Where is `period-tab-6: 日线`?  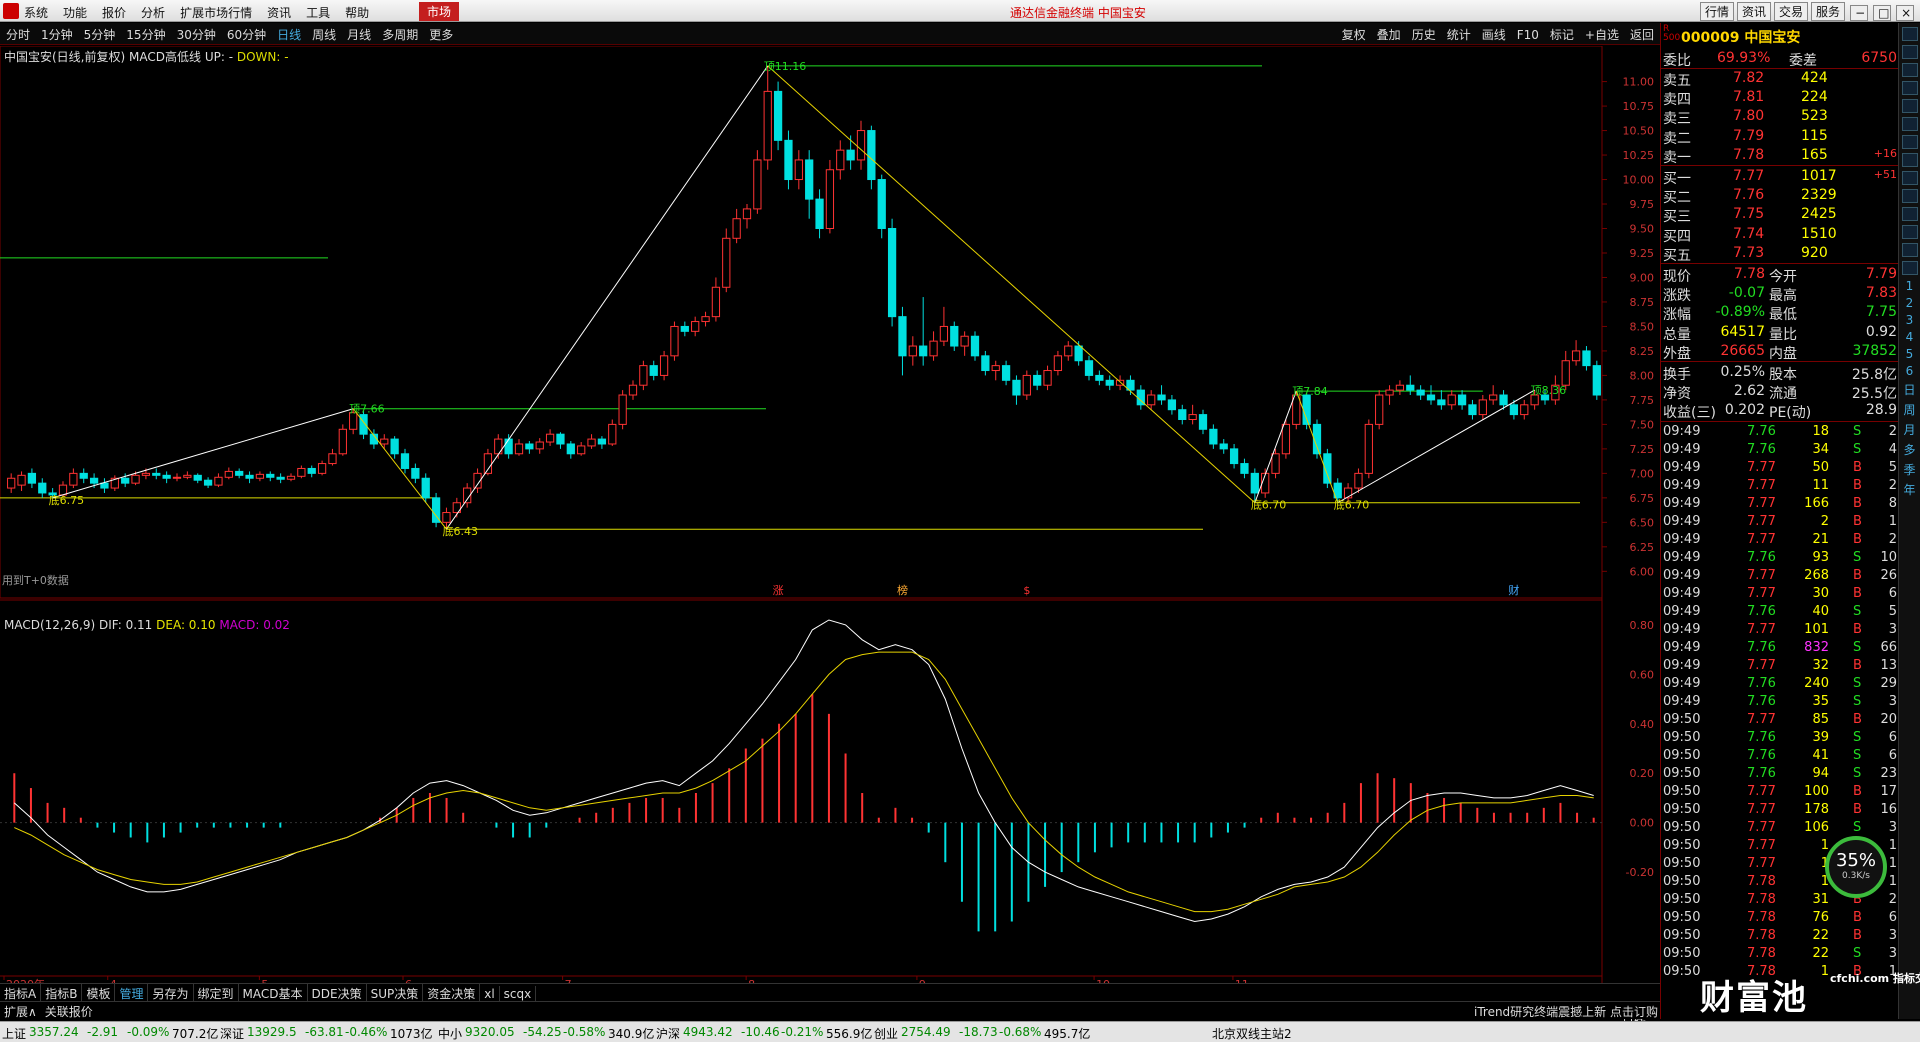
period-tab-6: 日线 is located at coordinates (289, 35).